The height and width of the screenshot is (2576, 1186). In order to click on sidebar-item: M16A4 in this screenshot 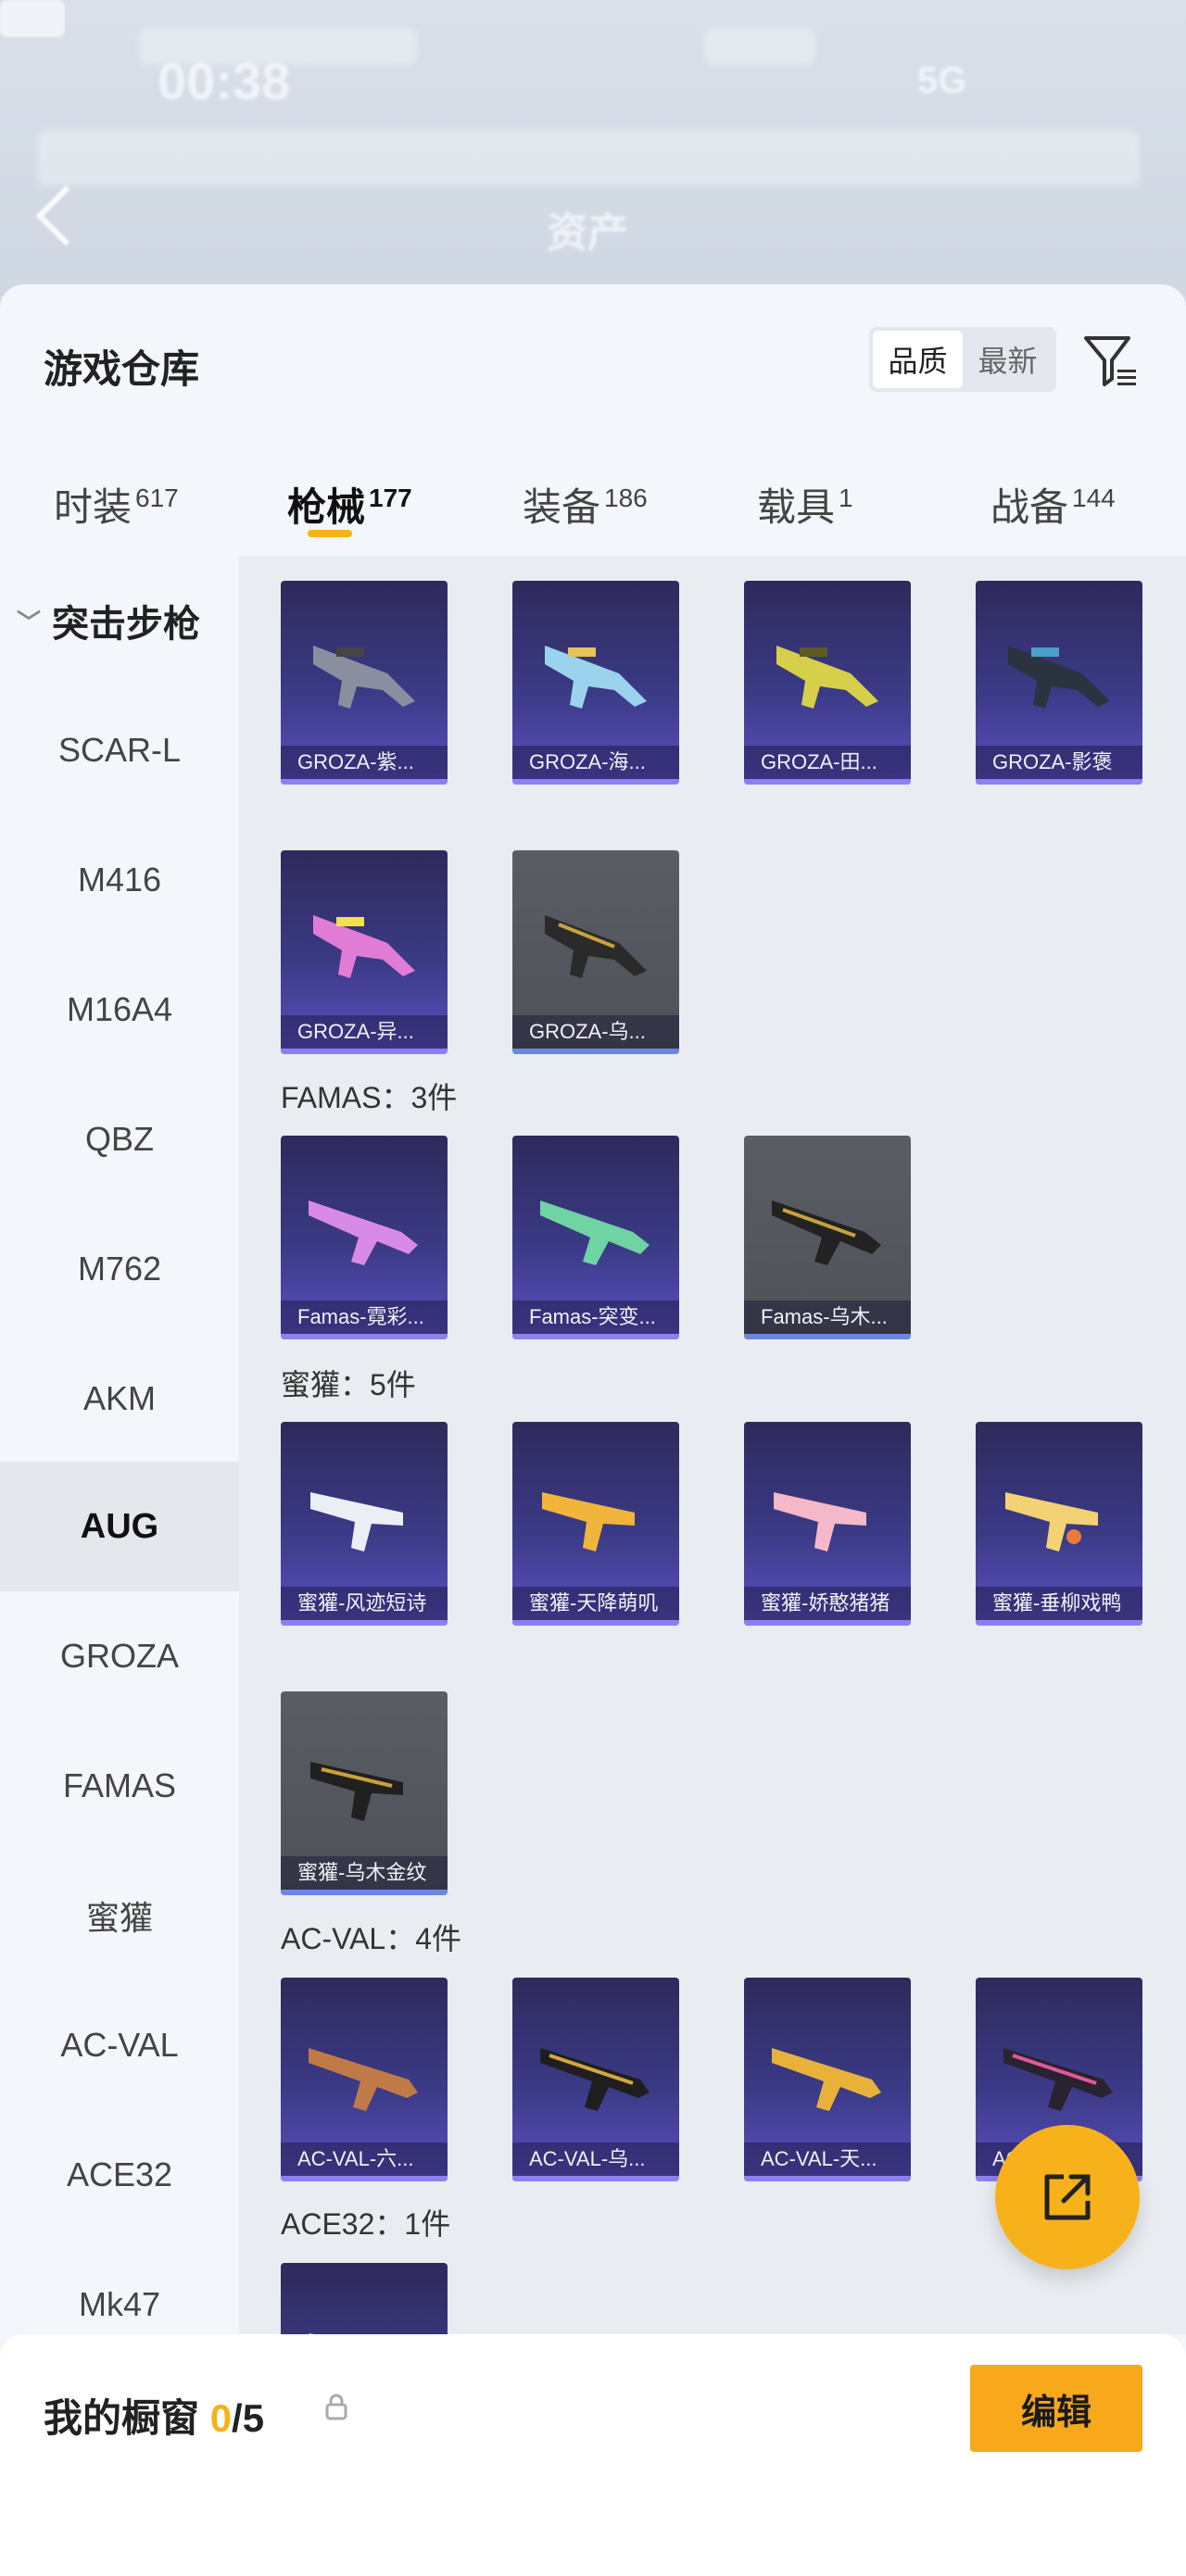, I will do `click(119, 1009)`.